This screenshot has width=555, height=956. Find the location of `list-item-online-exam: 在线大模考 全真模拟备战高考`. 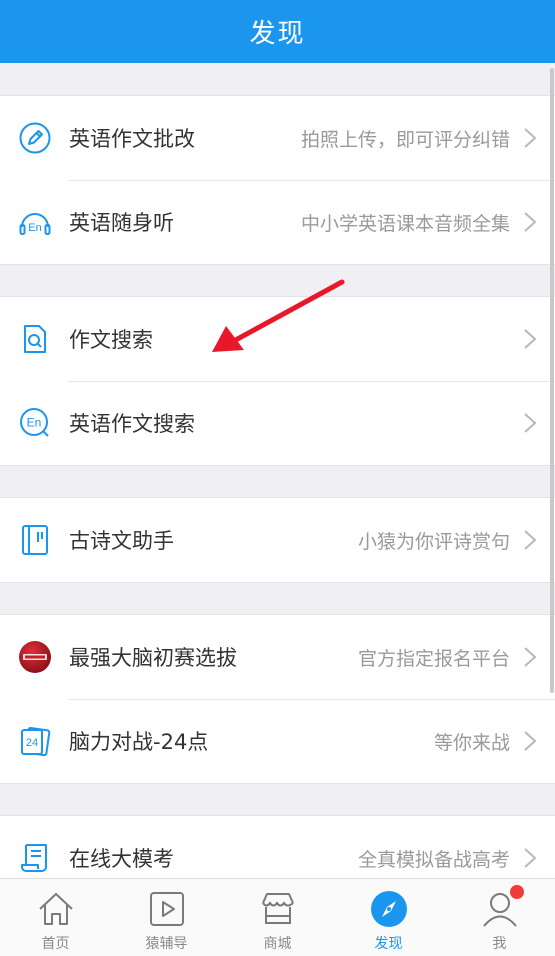

list-item-online-exam: 在线大模考 全真模拟备战高考 is located at coordinates (277, 847).